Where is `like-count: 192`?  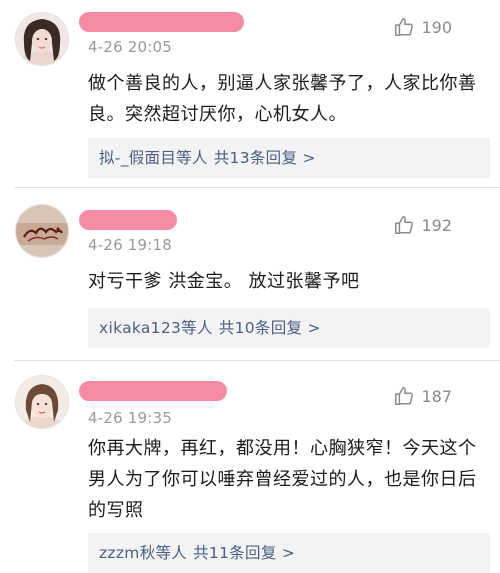
like-count: 192 is located at coordinates (436, 225).